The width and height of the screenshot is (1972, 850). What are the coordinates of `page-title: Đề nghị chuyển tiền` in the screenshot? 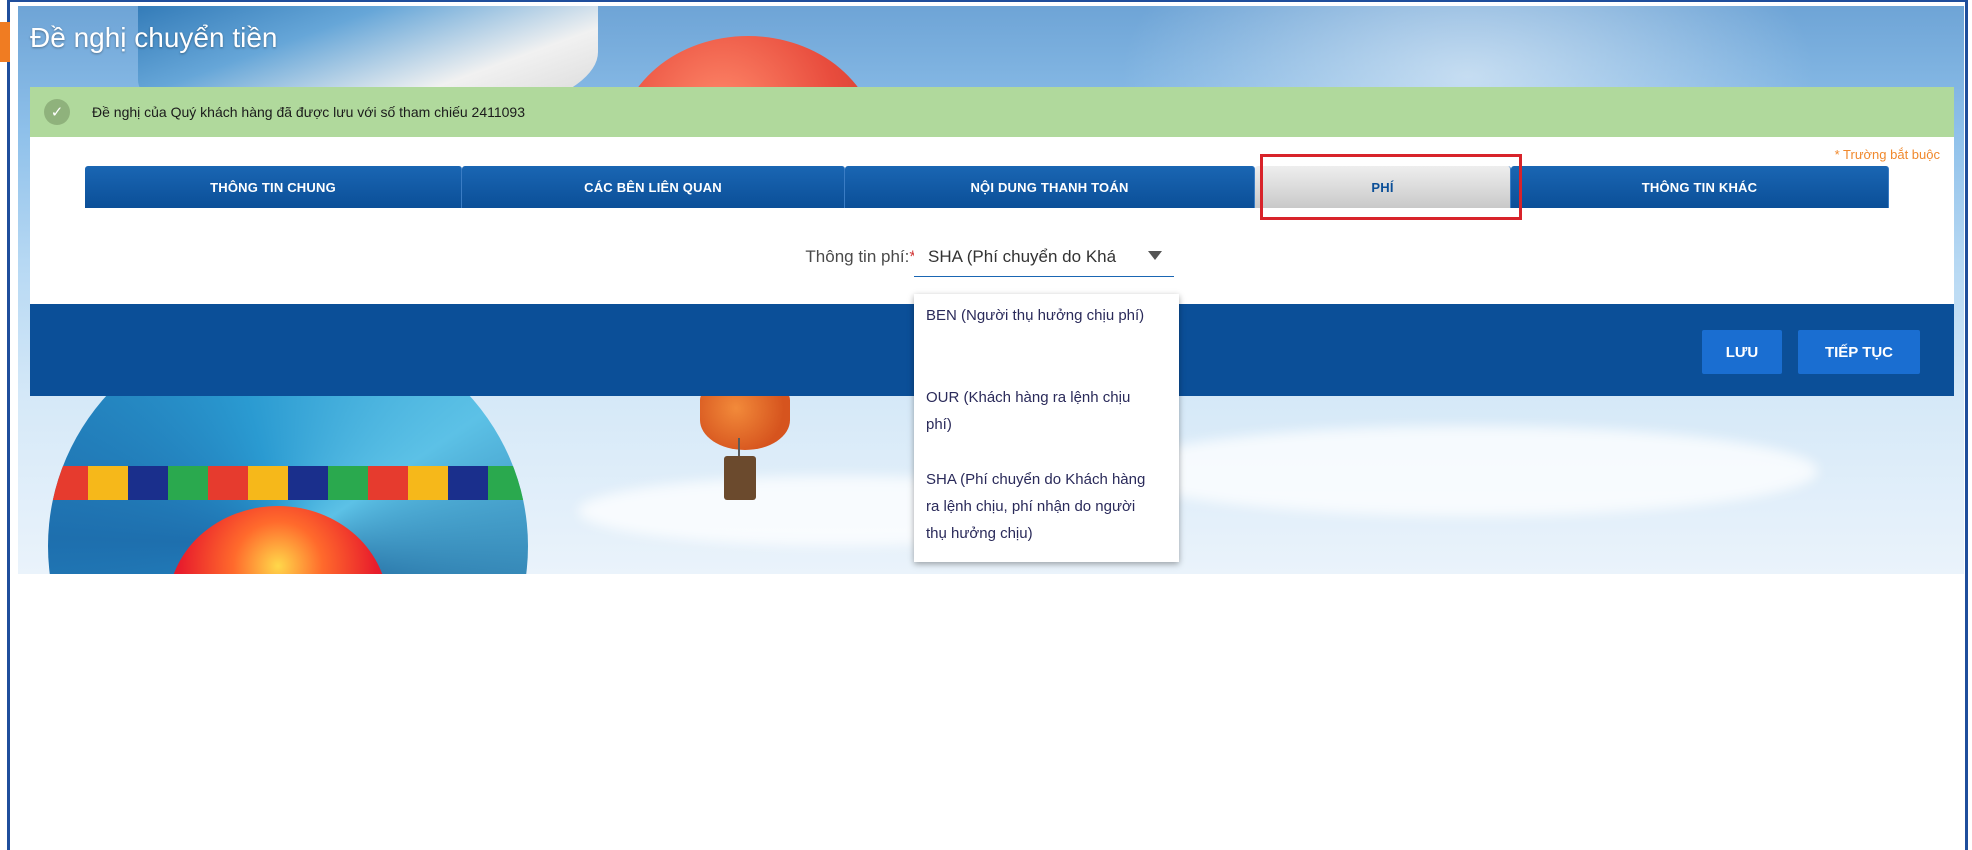 It's located at (154, 37).